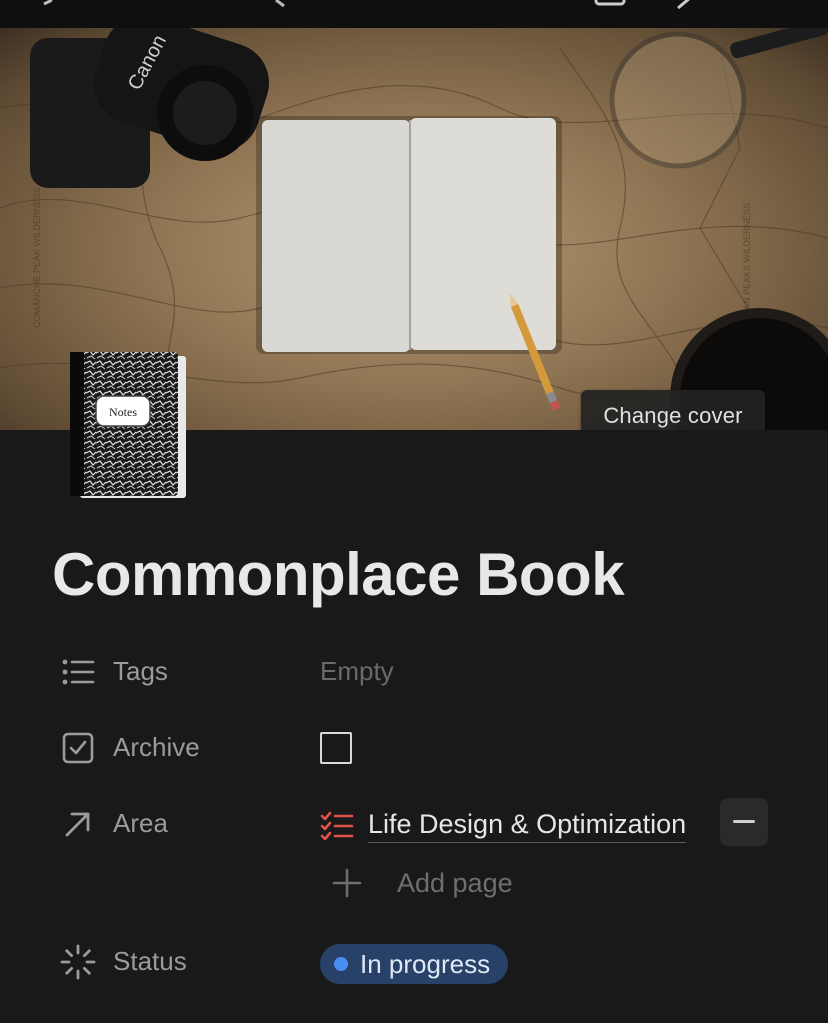 This screenshot has width=828, height=1023. Describe the element at coordinates (687, 5) in the screenshot. I see `edit-icon` at that location.